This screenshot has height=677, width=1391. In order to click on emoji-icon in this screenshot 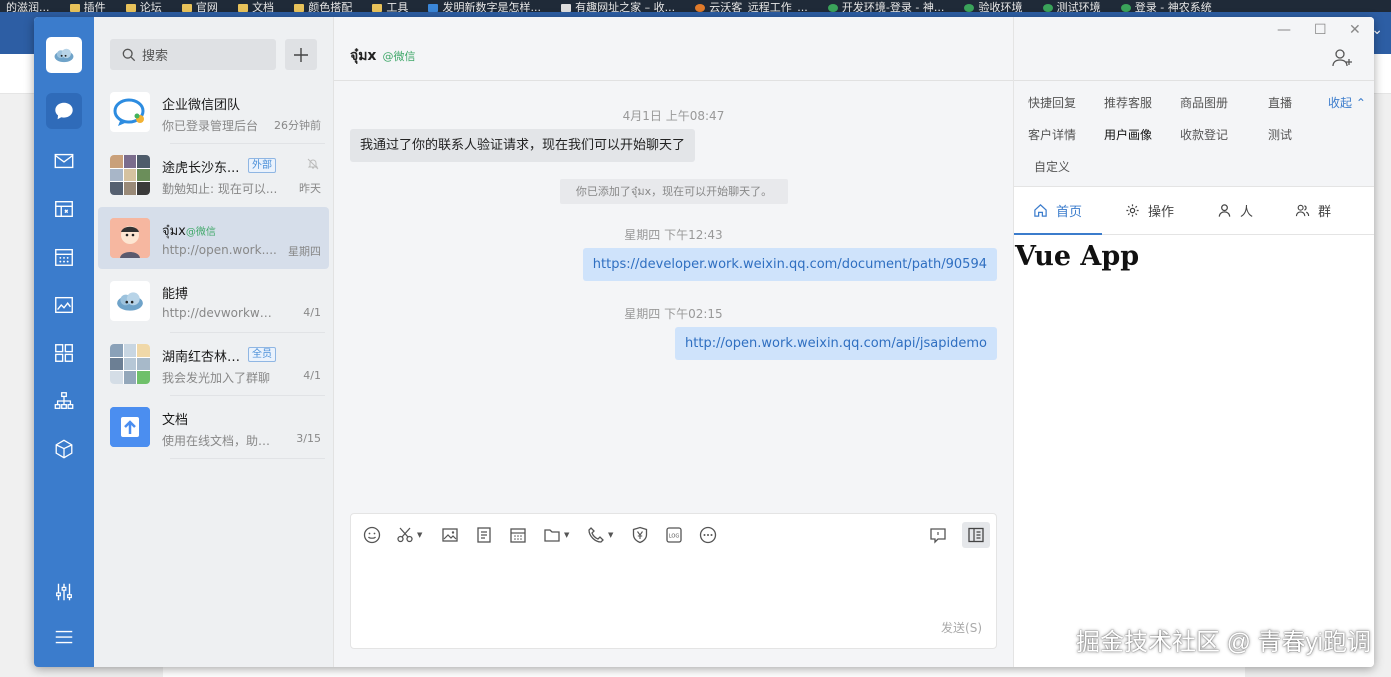, I will do `click(372, 535)`.